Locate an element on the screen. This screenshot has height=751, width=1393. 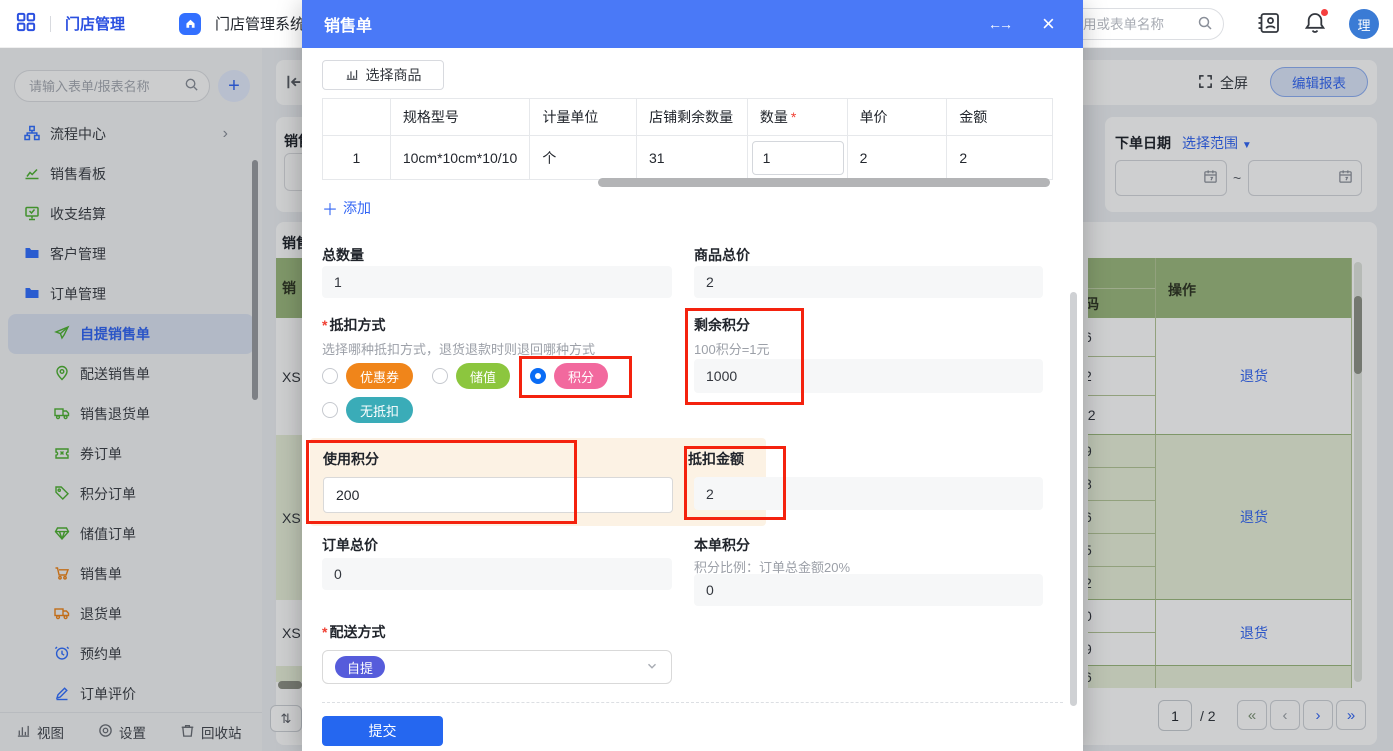
total-qty-value: 1 is located at coordinates (497, 282).